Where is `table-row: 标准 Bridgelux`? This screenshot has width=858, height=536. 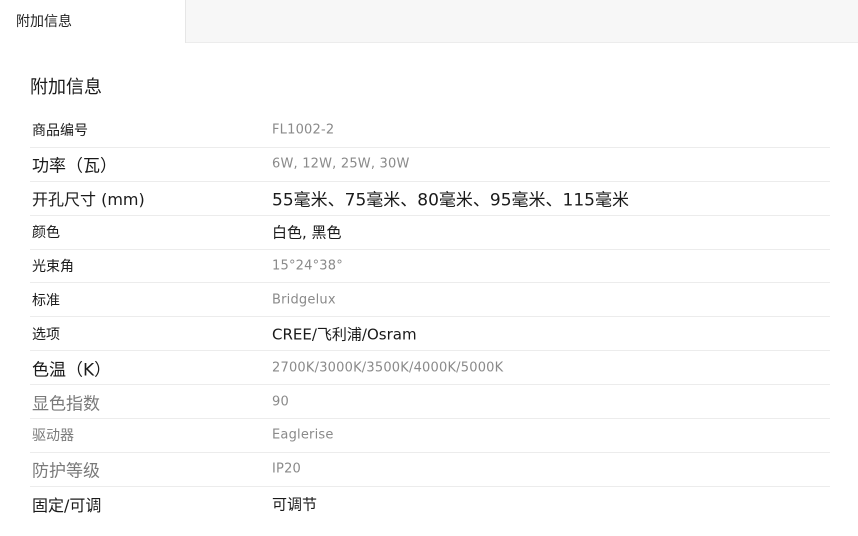
table-row: 标准 Bridgelux is located at coordinates (430, 300).